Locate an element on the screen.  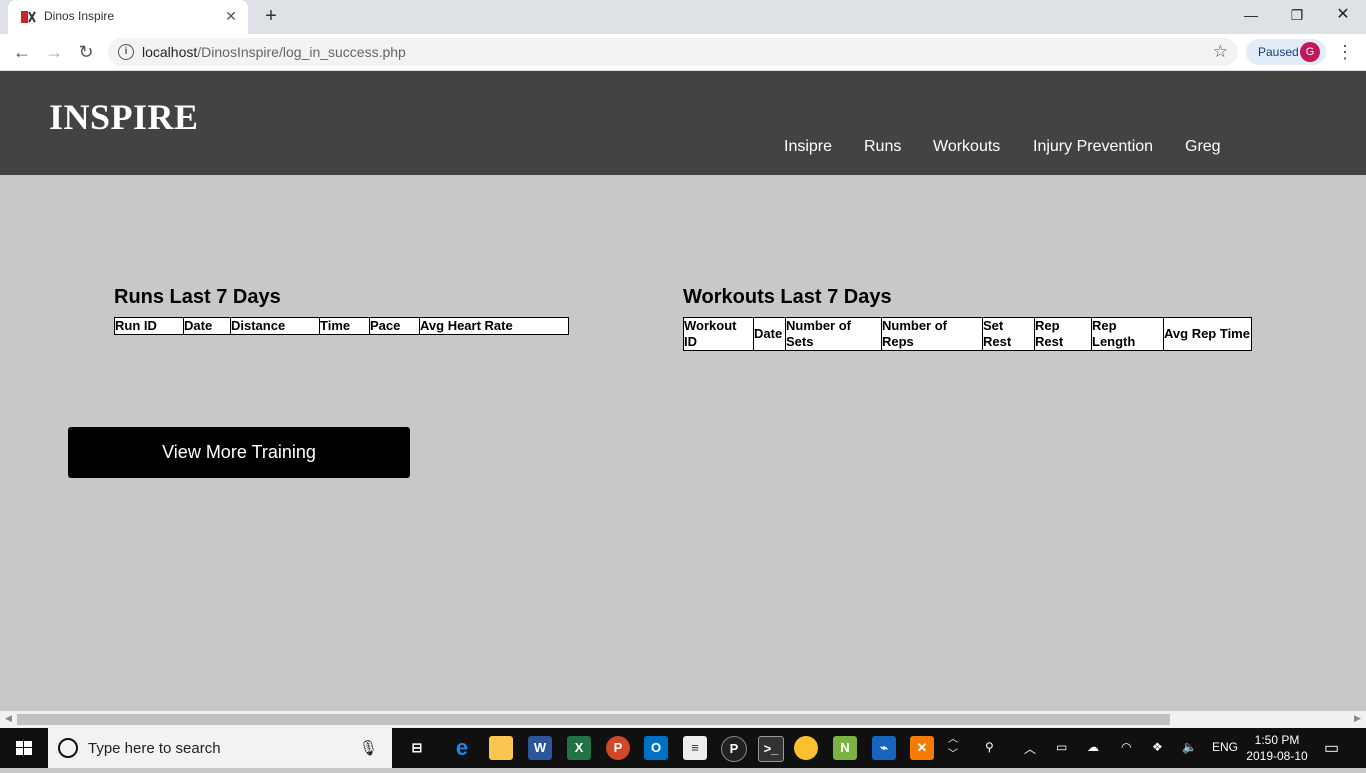
column-header: Number of Sets is located at coordinates (833, 334).